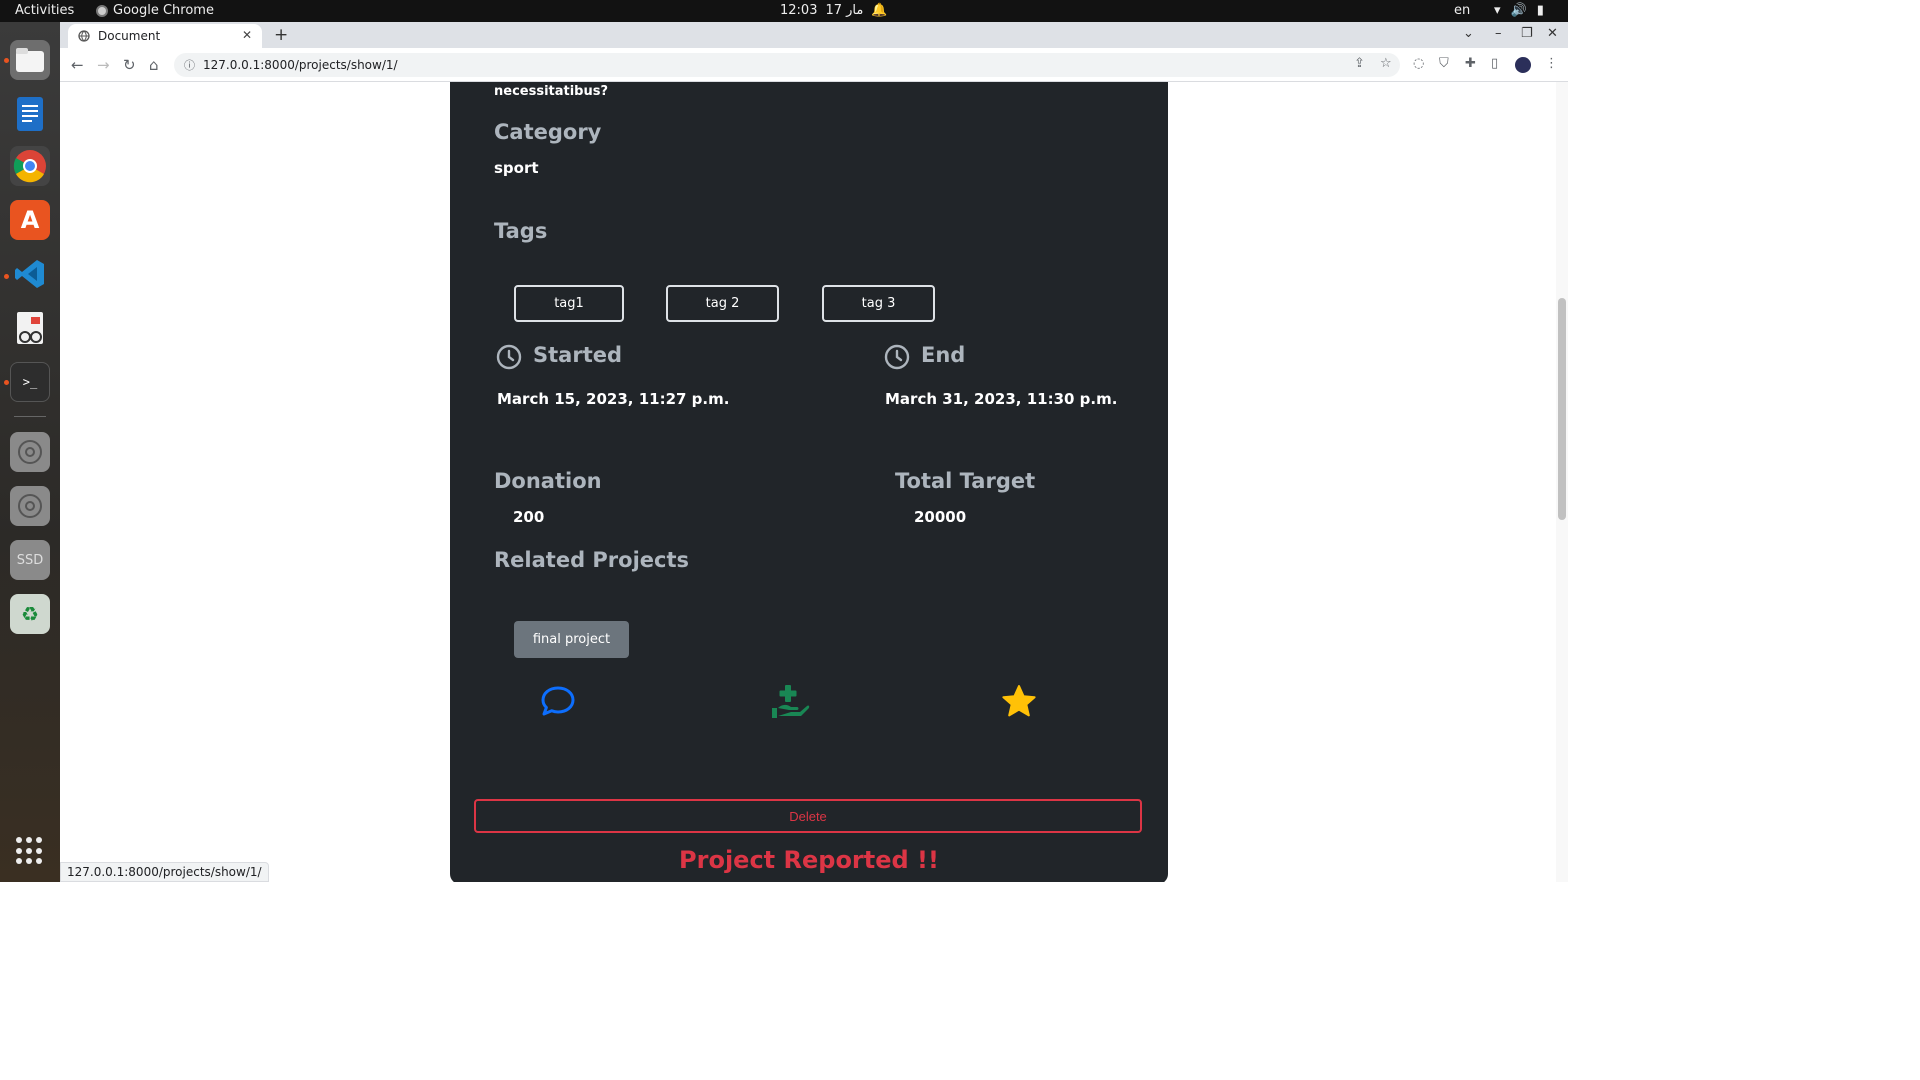 Image resolution: width=1920 pixels, height=1080 pixels. What do you see at coordinates (551, 91) in the screenshot?
I see `project-description: necessitatibus?` at bounding box center [551, 91].